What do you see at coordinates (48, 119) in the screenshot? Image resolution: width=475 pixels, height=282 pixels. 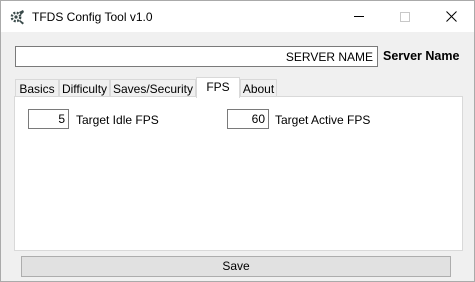 I see `target-idle-fps-input` at bounding box center [48, 119].